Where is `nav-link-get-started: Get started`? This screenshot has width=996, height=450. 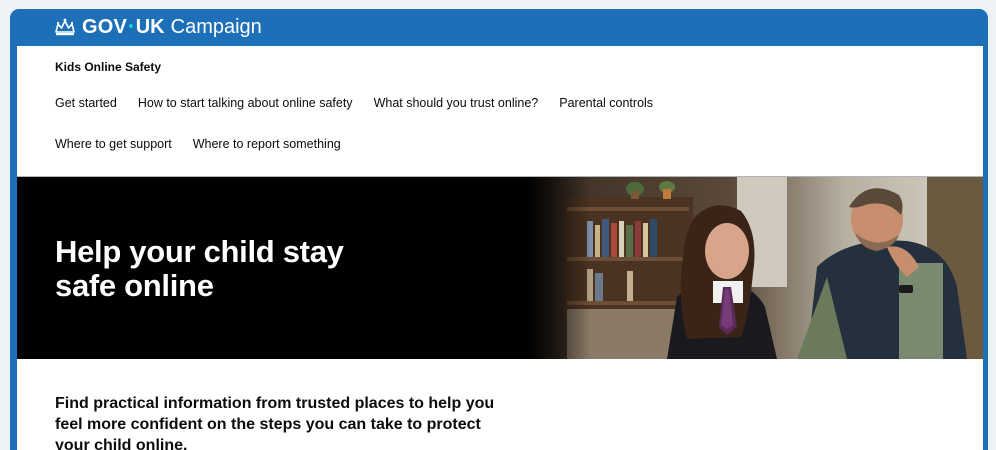
nav-link-get-started: Get started is located at coordinates (86, 103).